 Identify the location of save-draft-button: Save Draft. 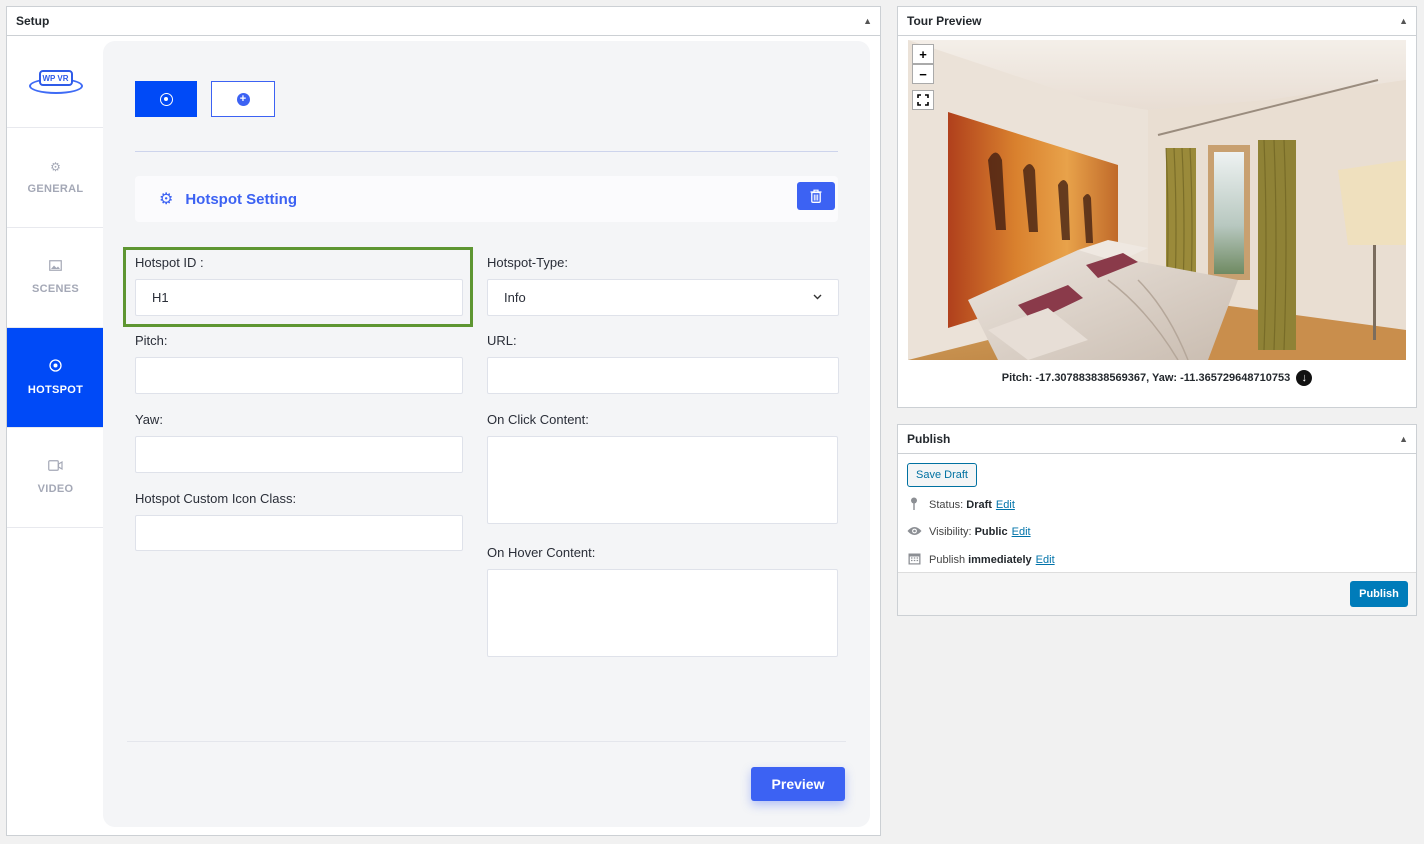
(942, 475).